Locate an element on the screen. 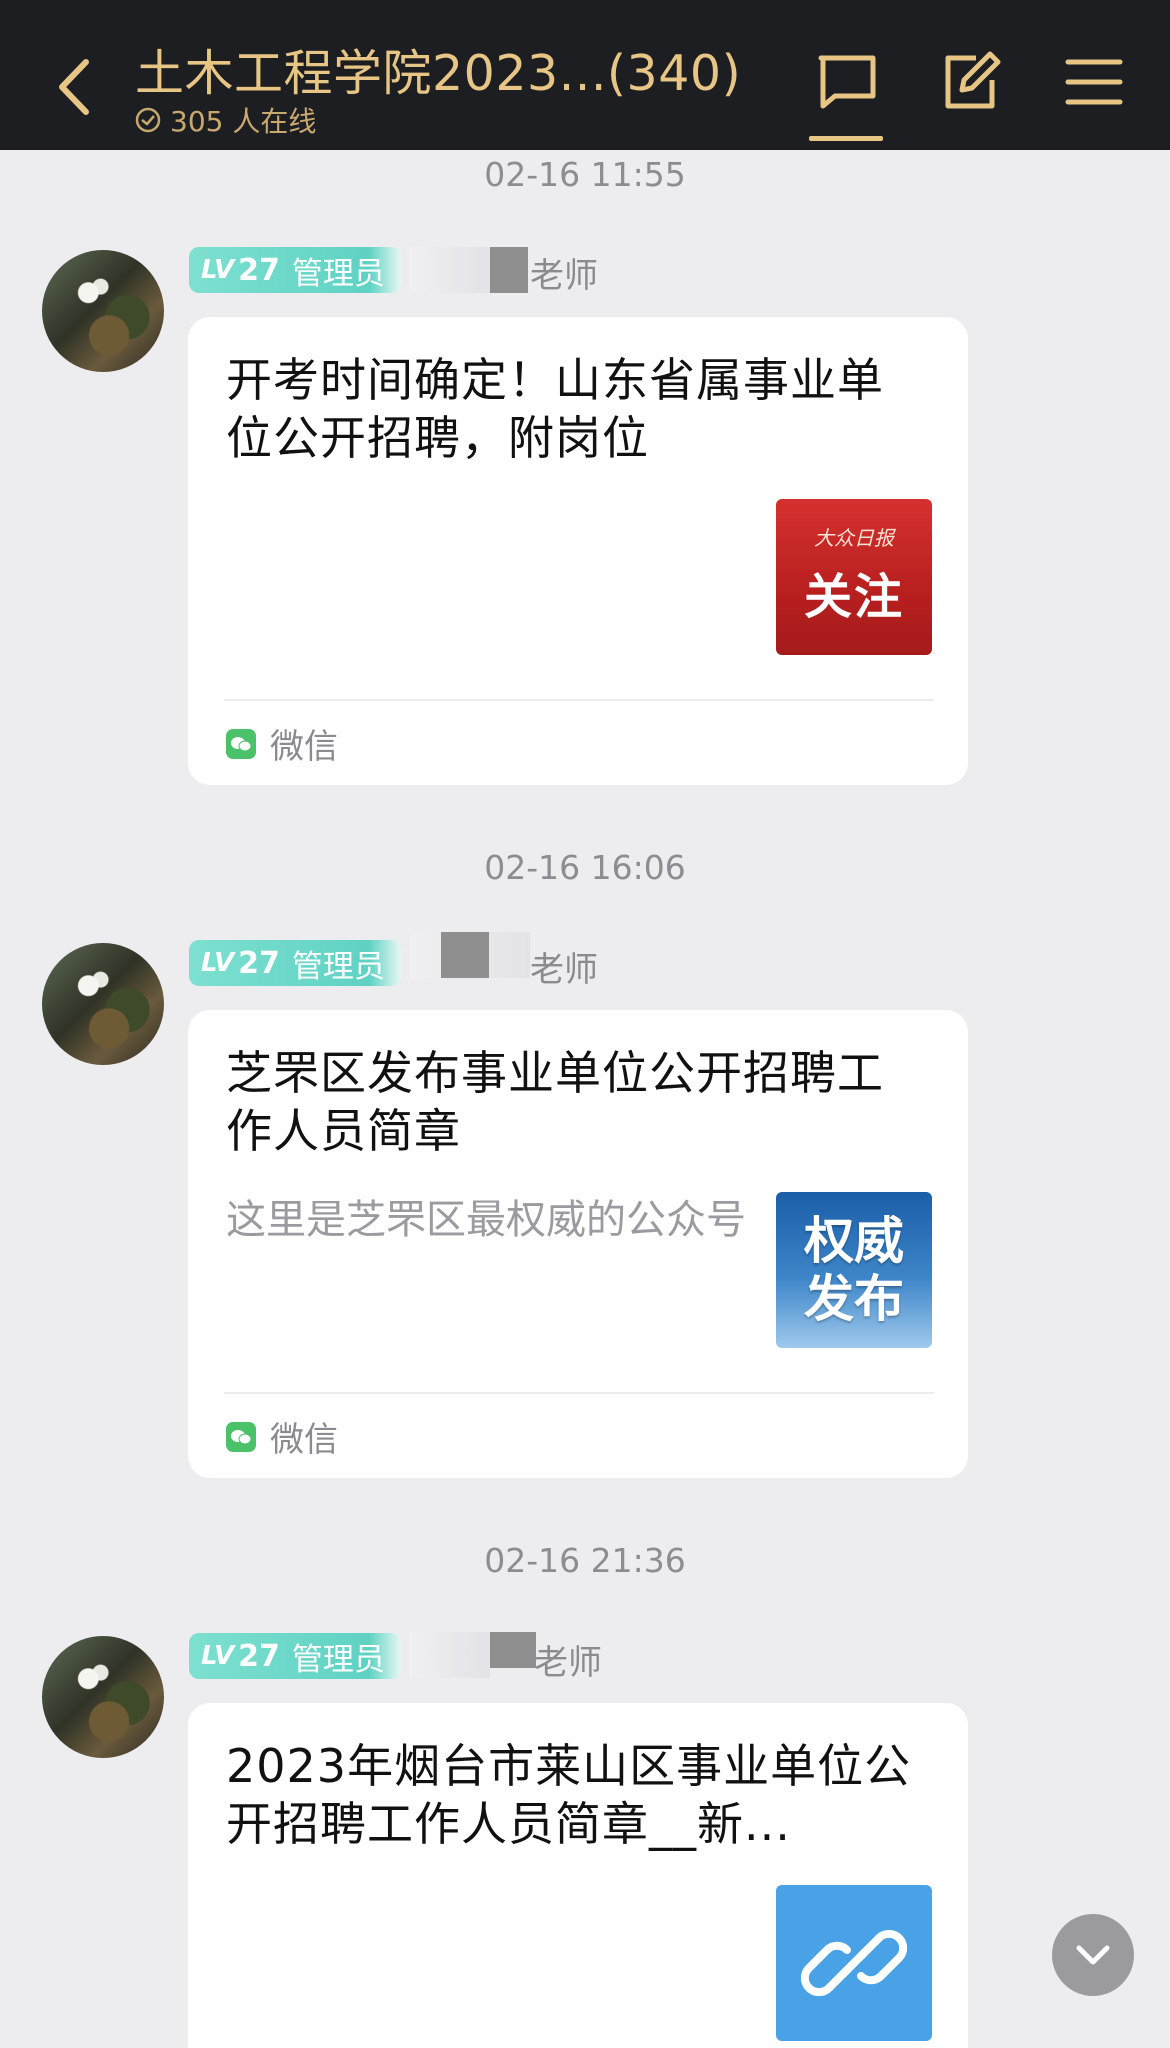 This screenshot has width=1170, height=2048. group-title: 土木工程学院2023...(340) is located at coordinates (438, 69).